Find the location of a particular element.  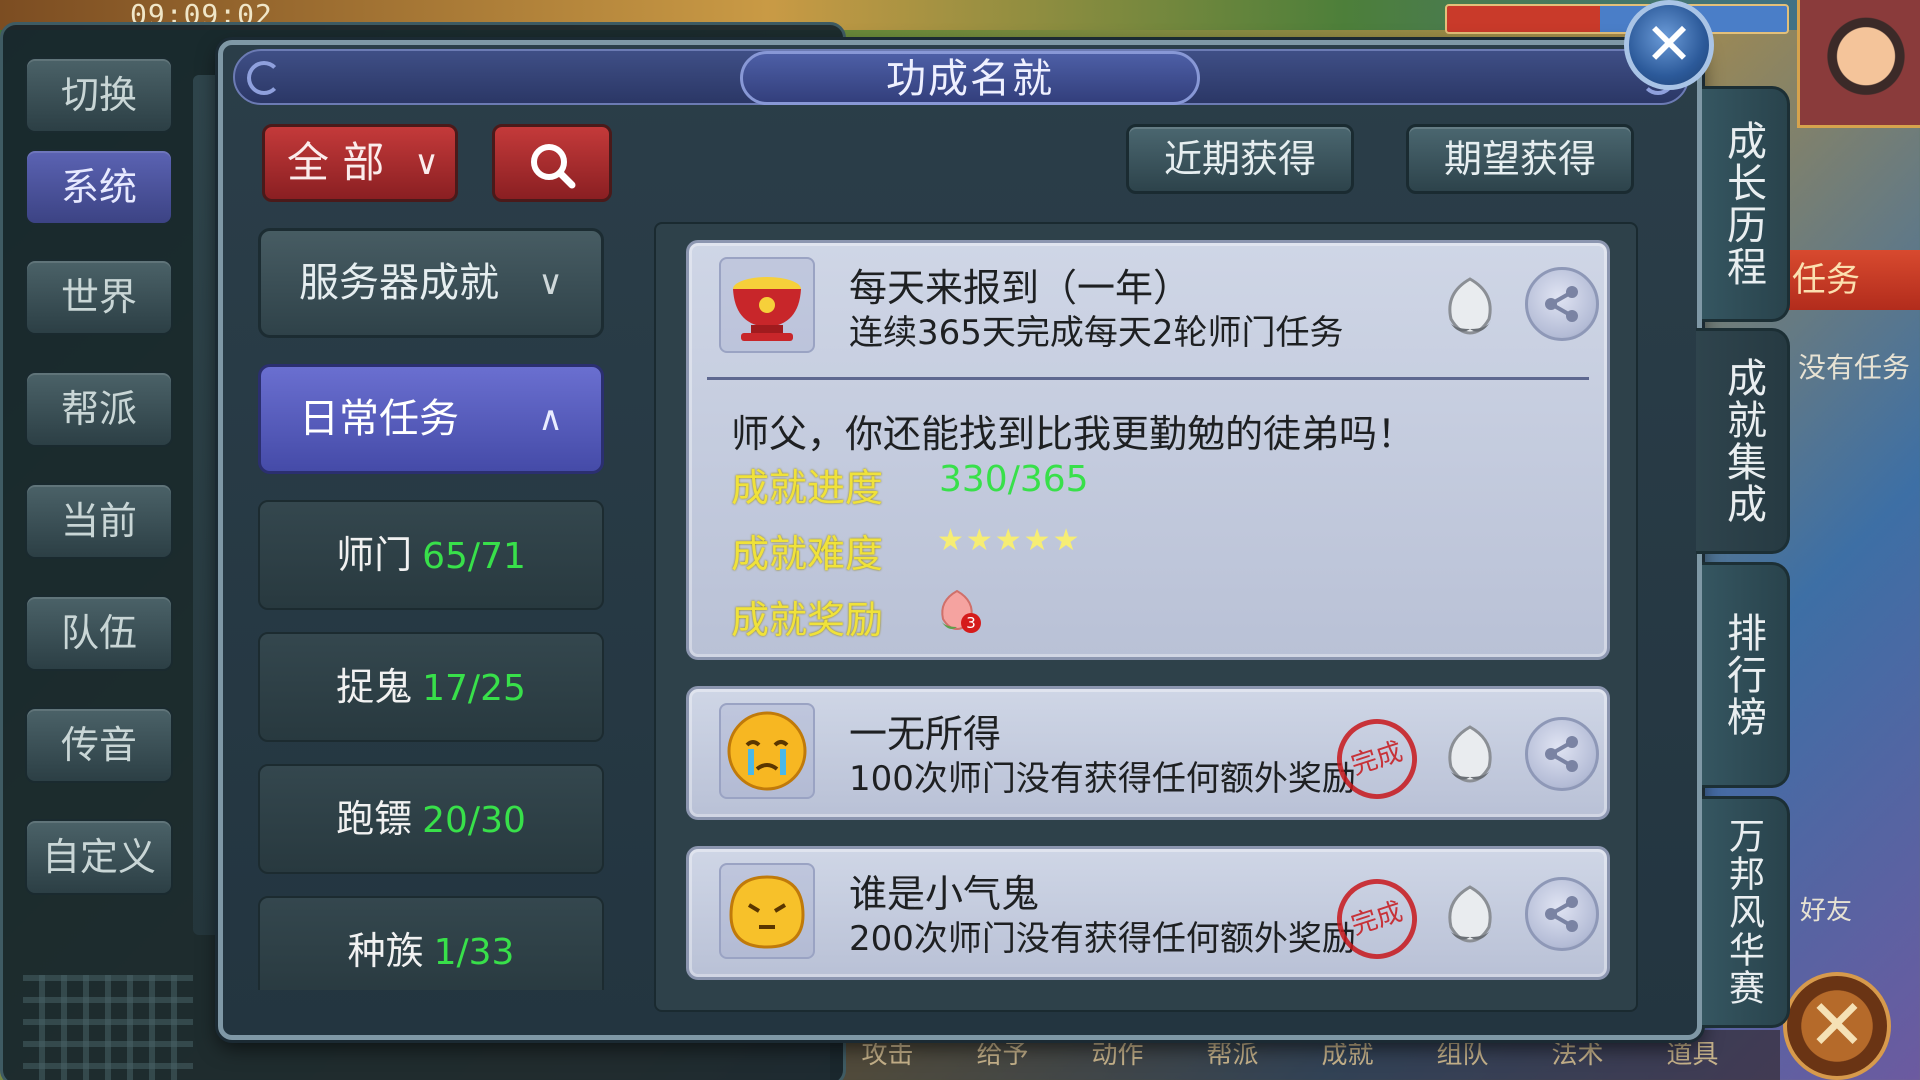

friend-label: 好友 is located at coordinates (1826, 908).